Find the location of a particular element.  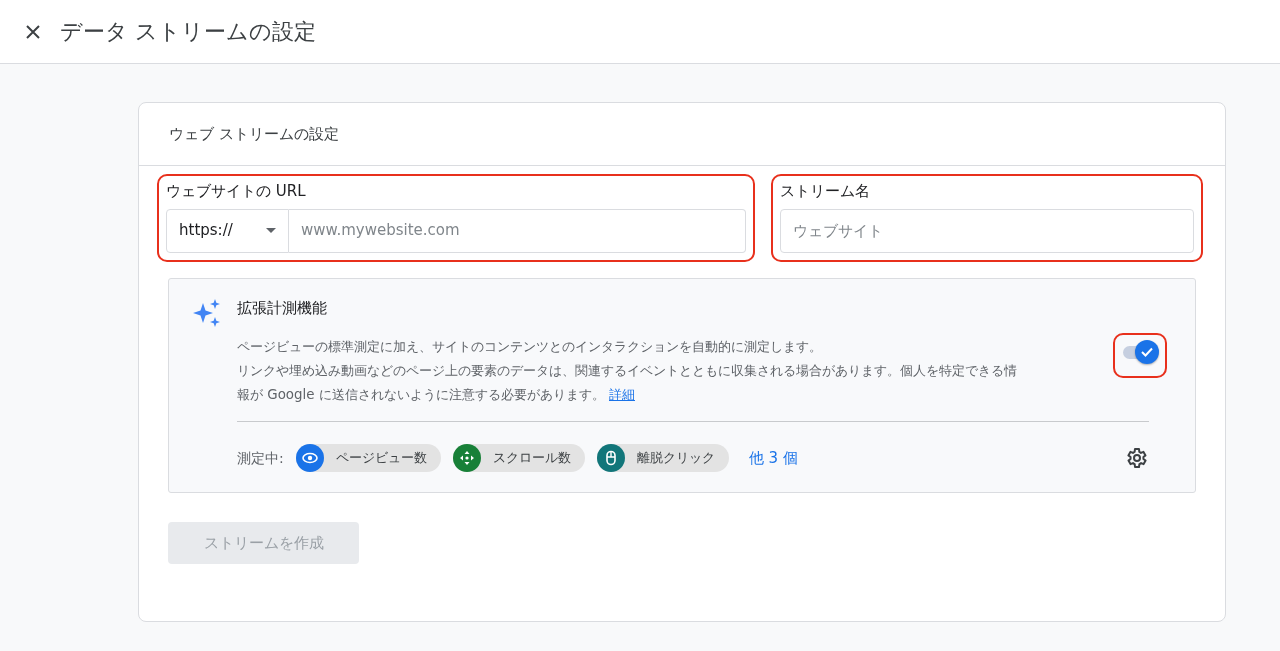

sparkle-icon is located at coordinates (207, 312).